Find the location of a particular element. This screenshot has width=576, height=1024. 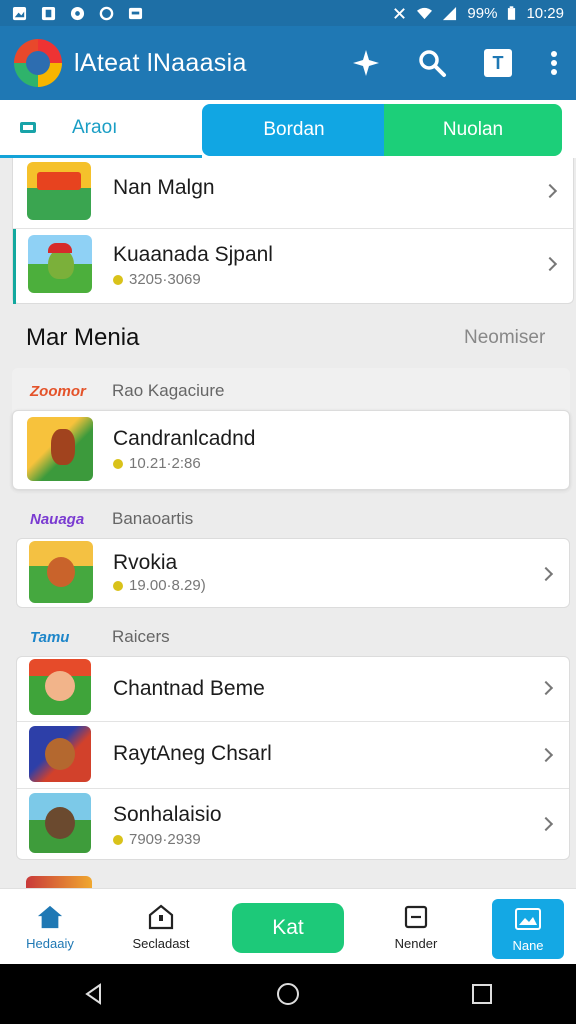

top-list-card: Nan Malgn Kuaanada Sjpanl 3205·3069 is located at coordinates (293, 231).